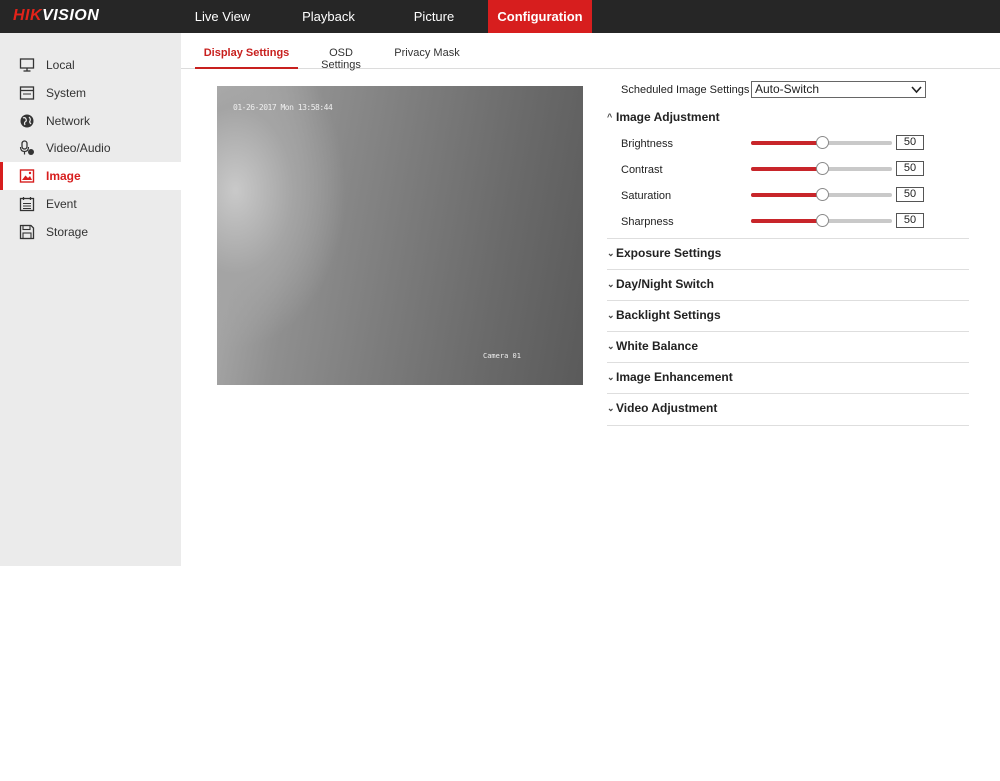 This screenshot has height=781, width=1000. I want to click on section-title: Image Adjustment, so click(668, 117).